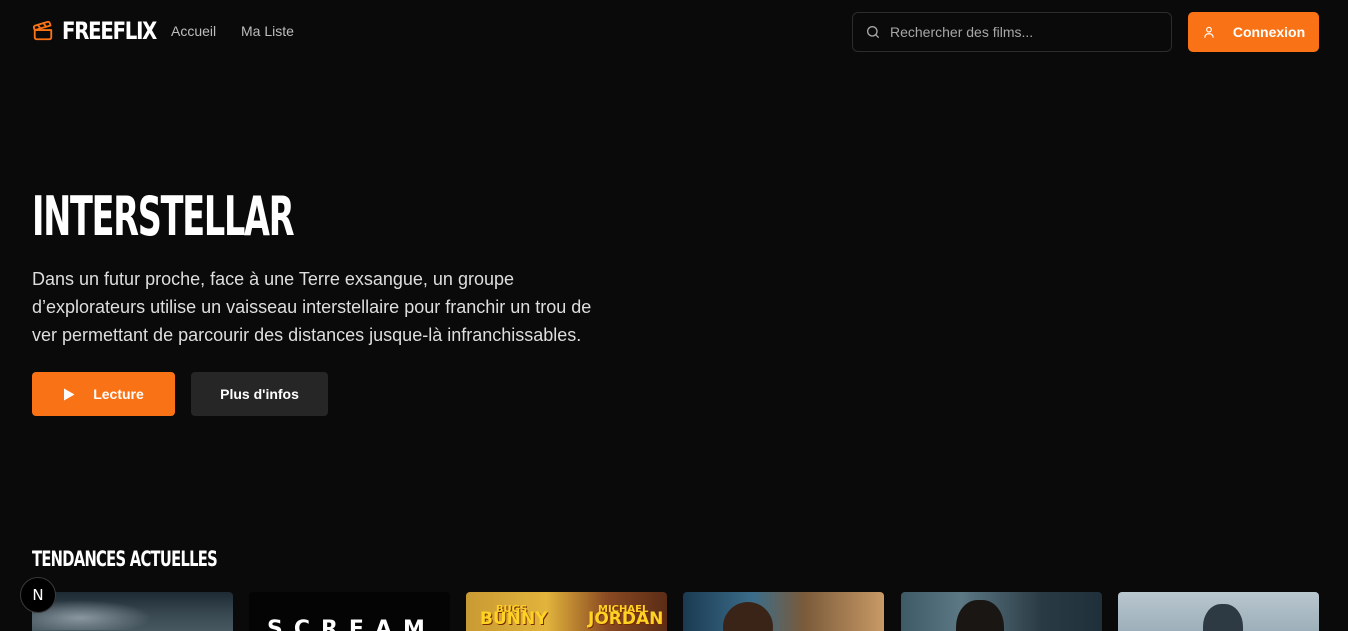 This screenshot has height=631, width=1348. I want to click on login-button: Connexion, so click(1253, 32).